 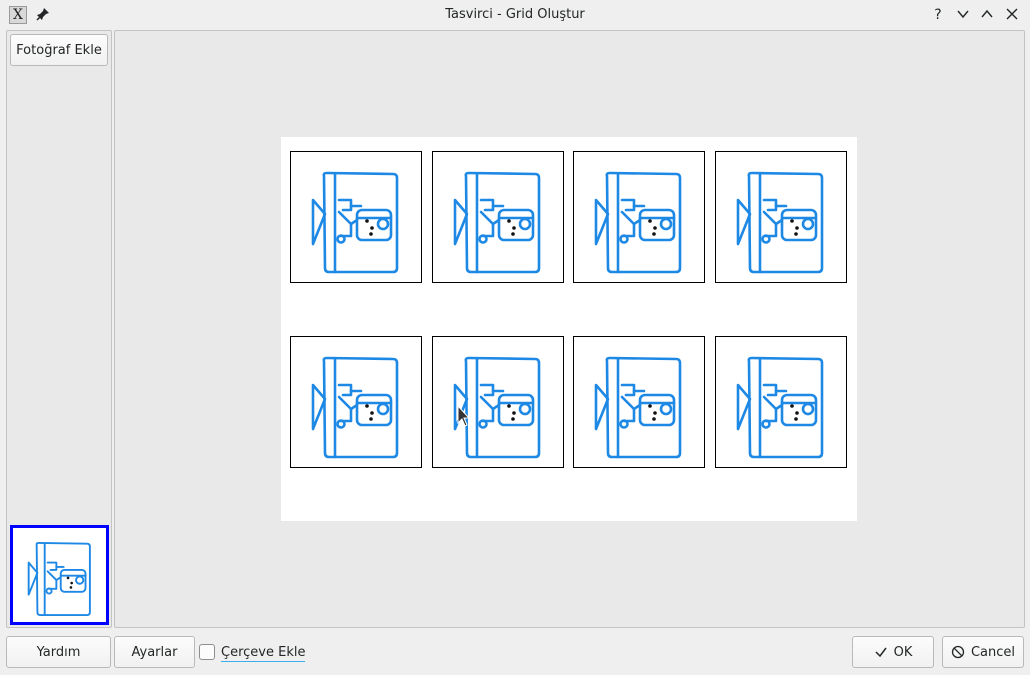 I want to click on title-bar: X Tasvirci - Grid Oluştur ?, so click(x=515, y=14).